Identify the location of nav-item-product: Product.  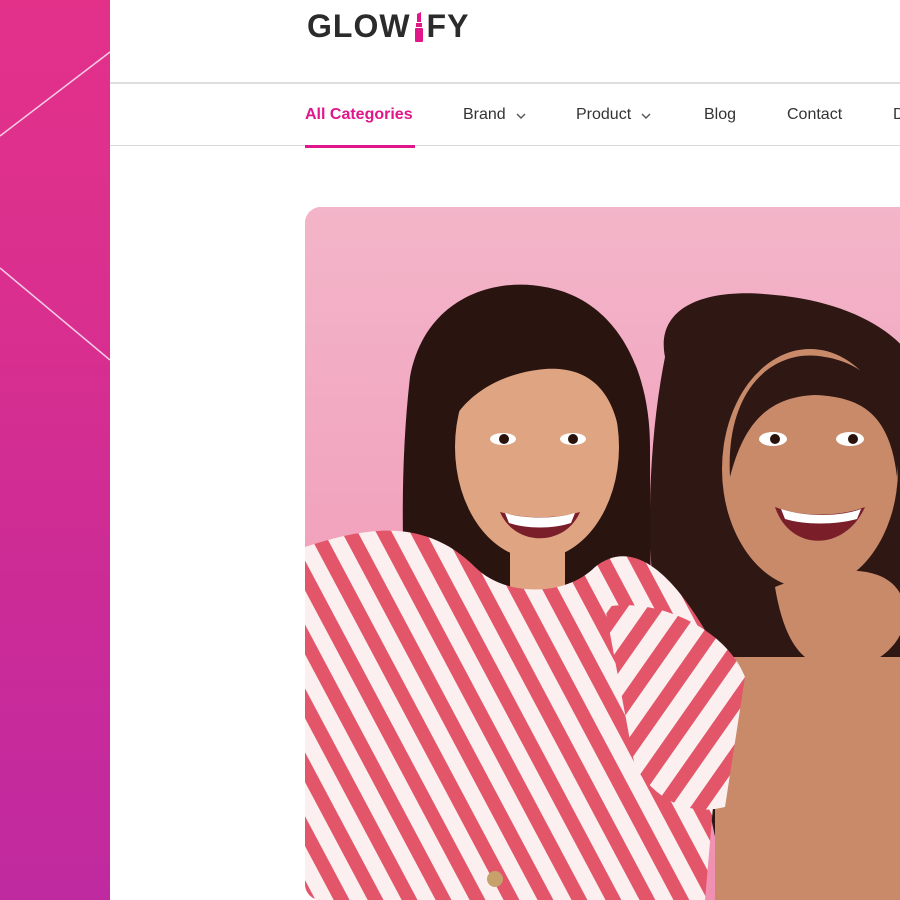
(614, 114).